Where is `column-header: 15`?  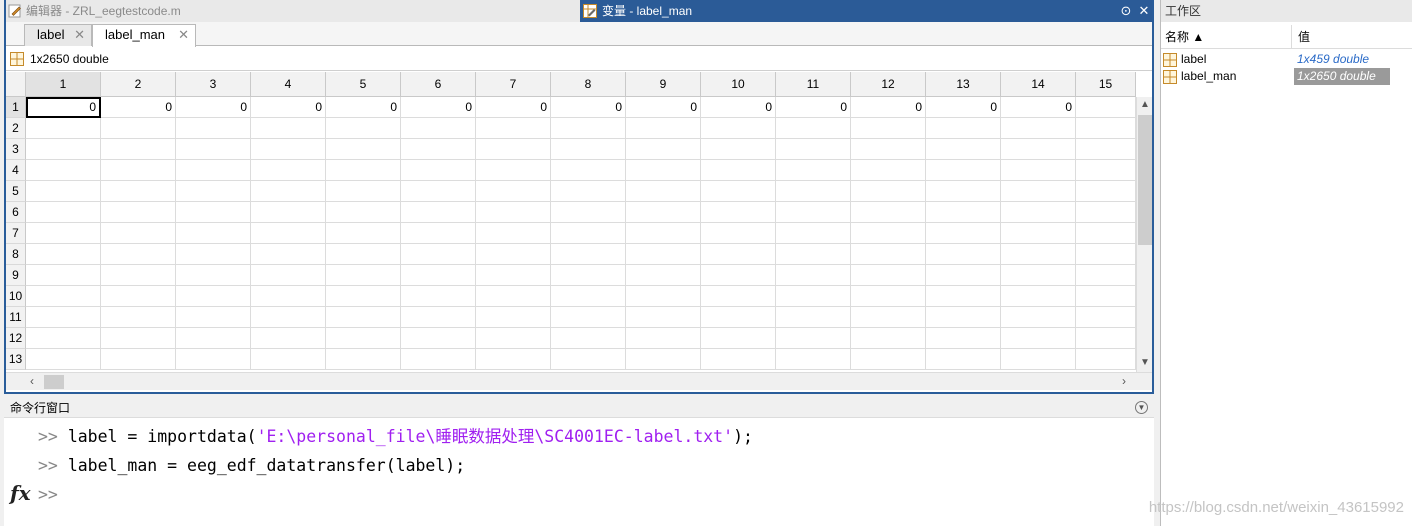 column-header: 15 is located at coordinates (1106, 84).